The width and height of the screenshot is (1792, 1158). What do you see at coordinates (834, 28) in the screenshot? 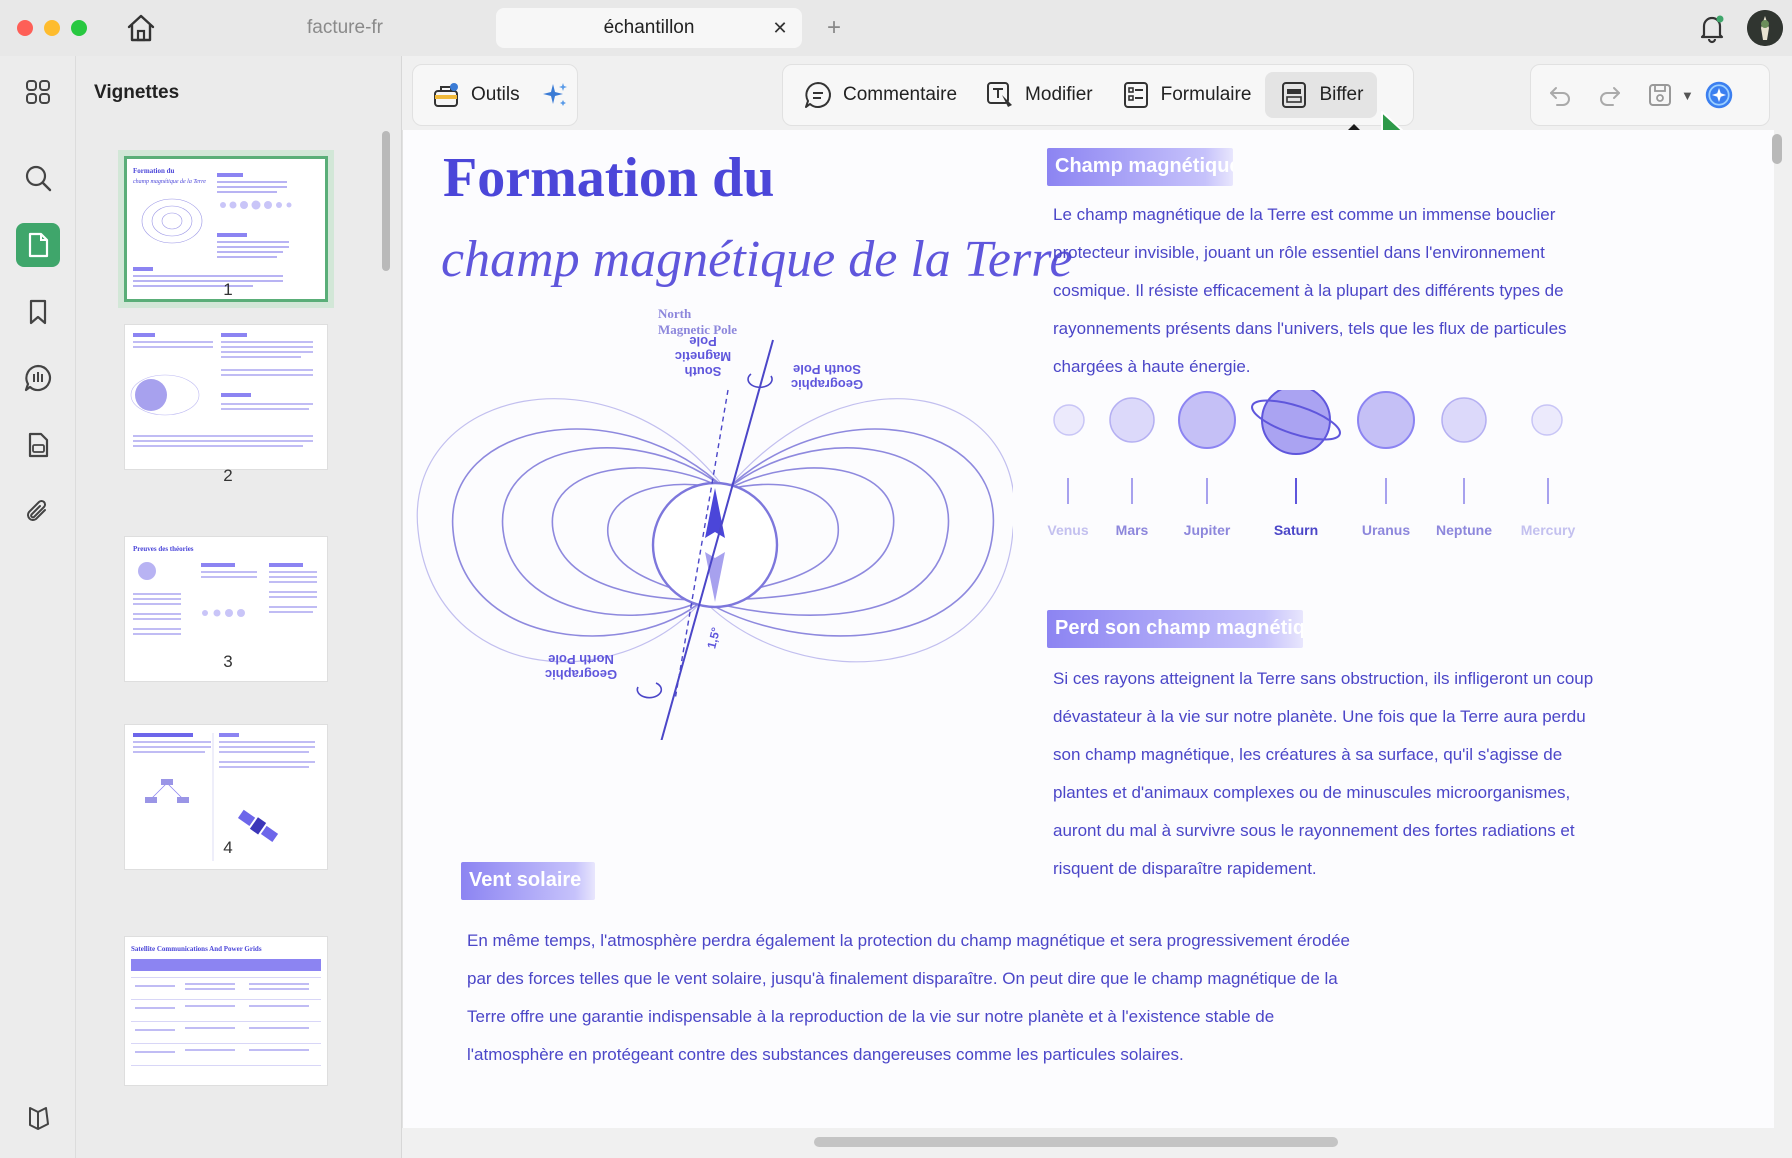
I see `plus-icon: +` at bounding box center [834, 28].